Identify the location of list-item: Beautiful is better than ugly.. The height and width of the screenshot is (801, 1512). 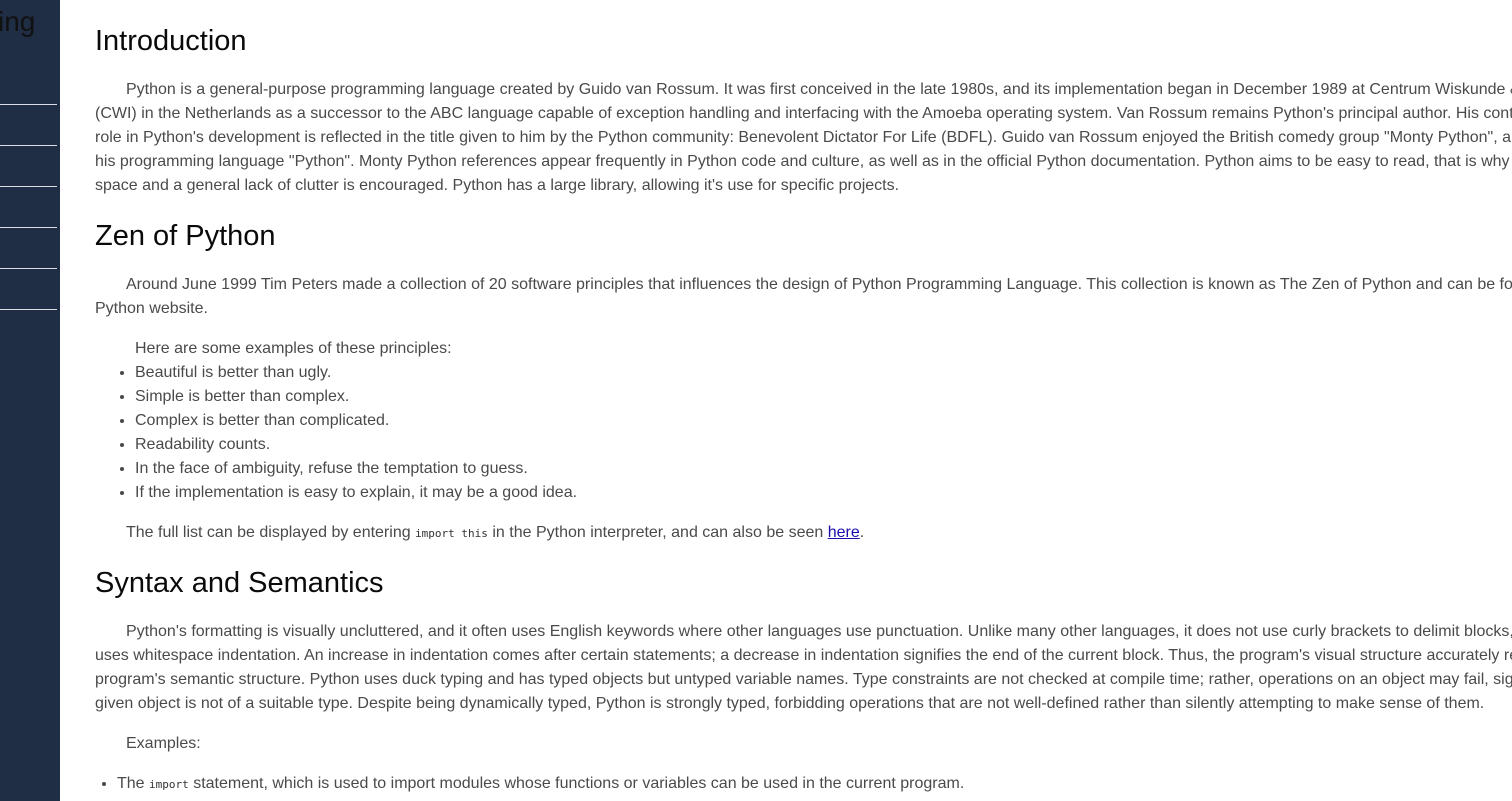
(823, 373).